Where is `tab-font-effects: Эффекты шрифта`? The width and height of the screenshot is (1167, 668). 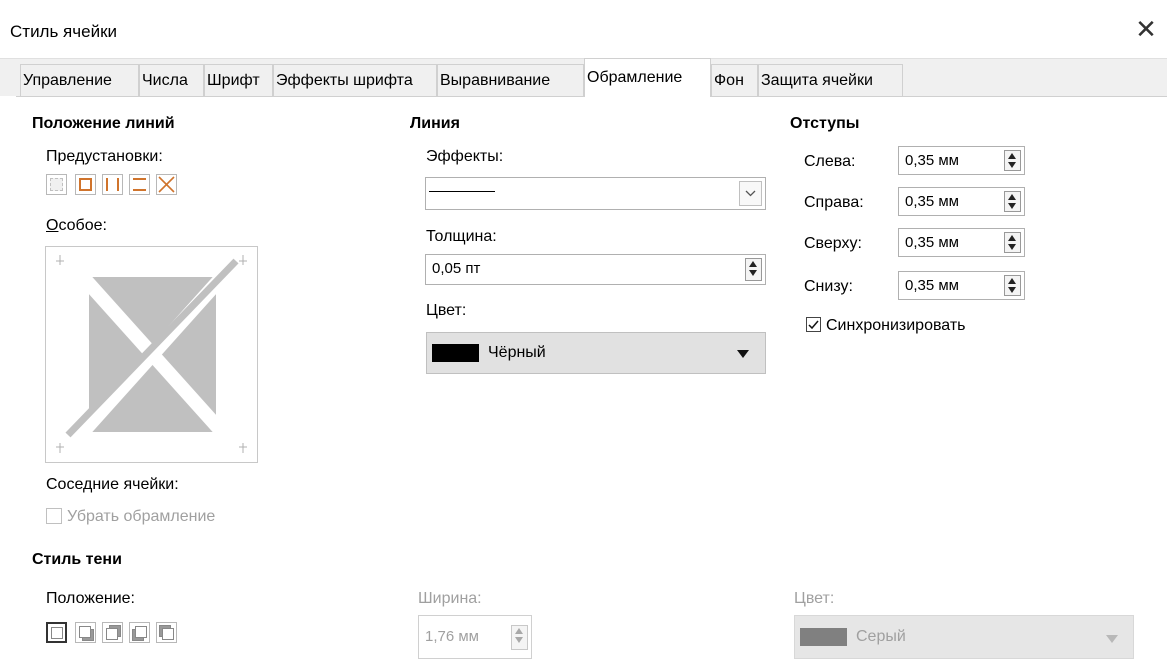
tab-font-effects: Эффекты шрифта is located at coordinates (355, 80).